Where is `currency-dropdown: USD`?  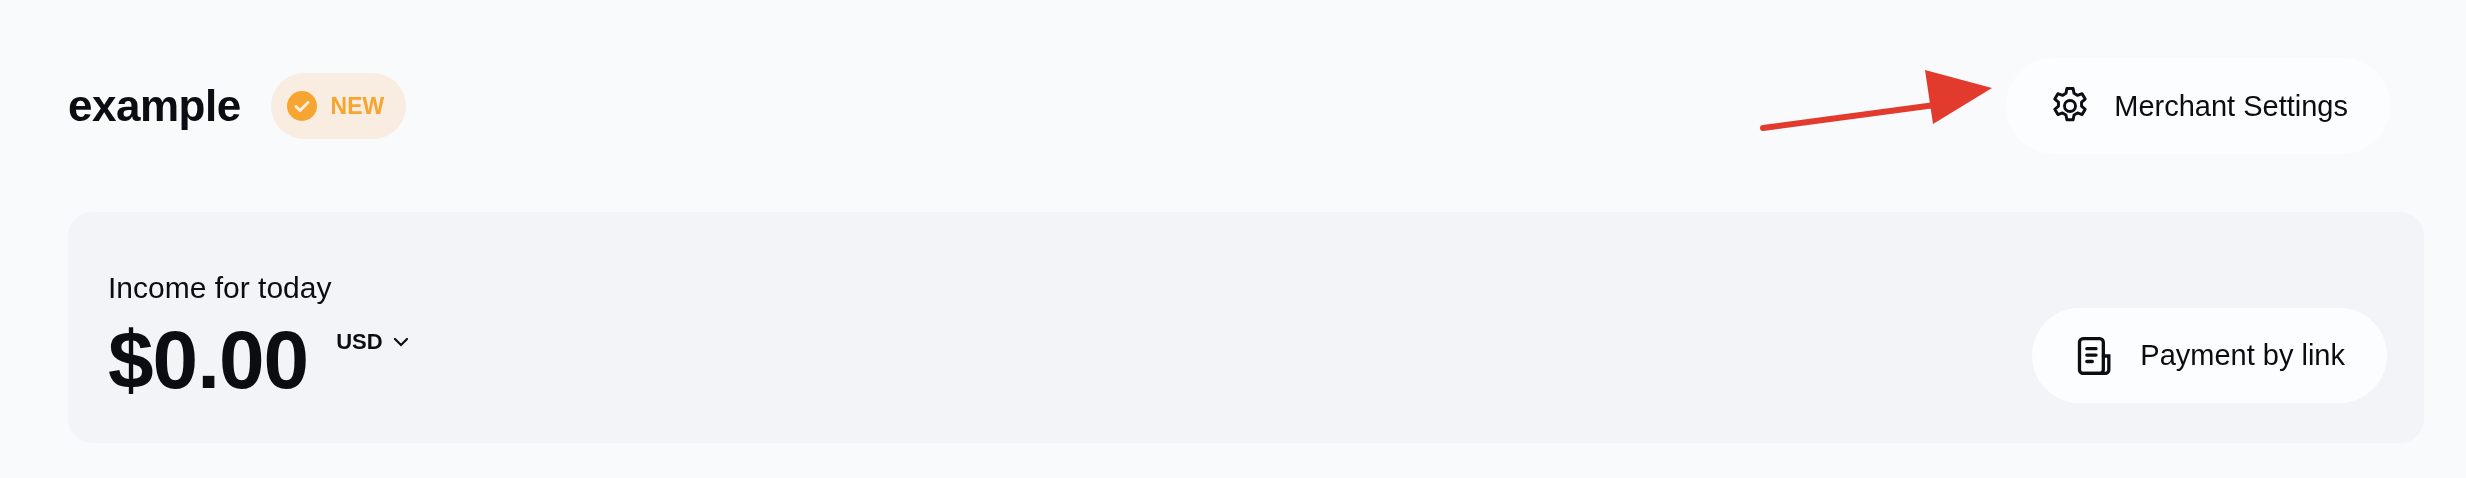
currency-dropdown: USD is located at coordinates (372, 342).